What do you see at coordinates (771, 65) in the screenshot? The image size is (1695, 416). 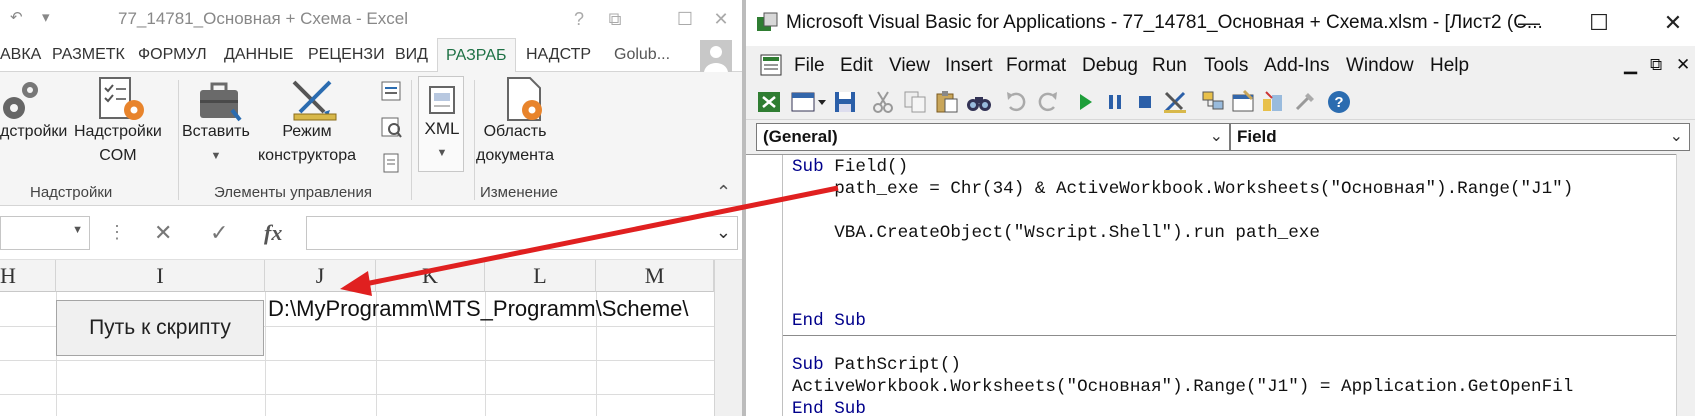 I see `module-icon` at bounding box center [771, 65].